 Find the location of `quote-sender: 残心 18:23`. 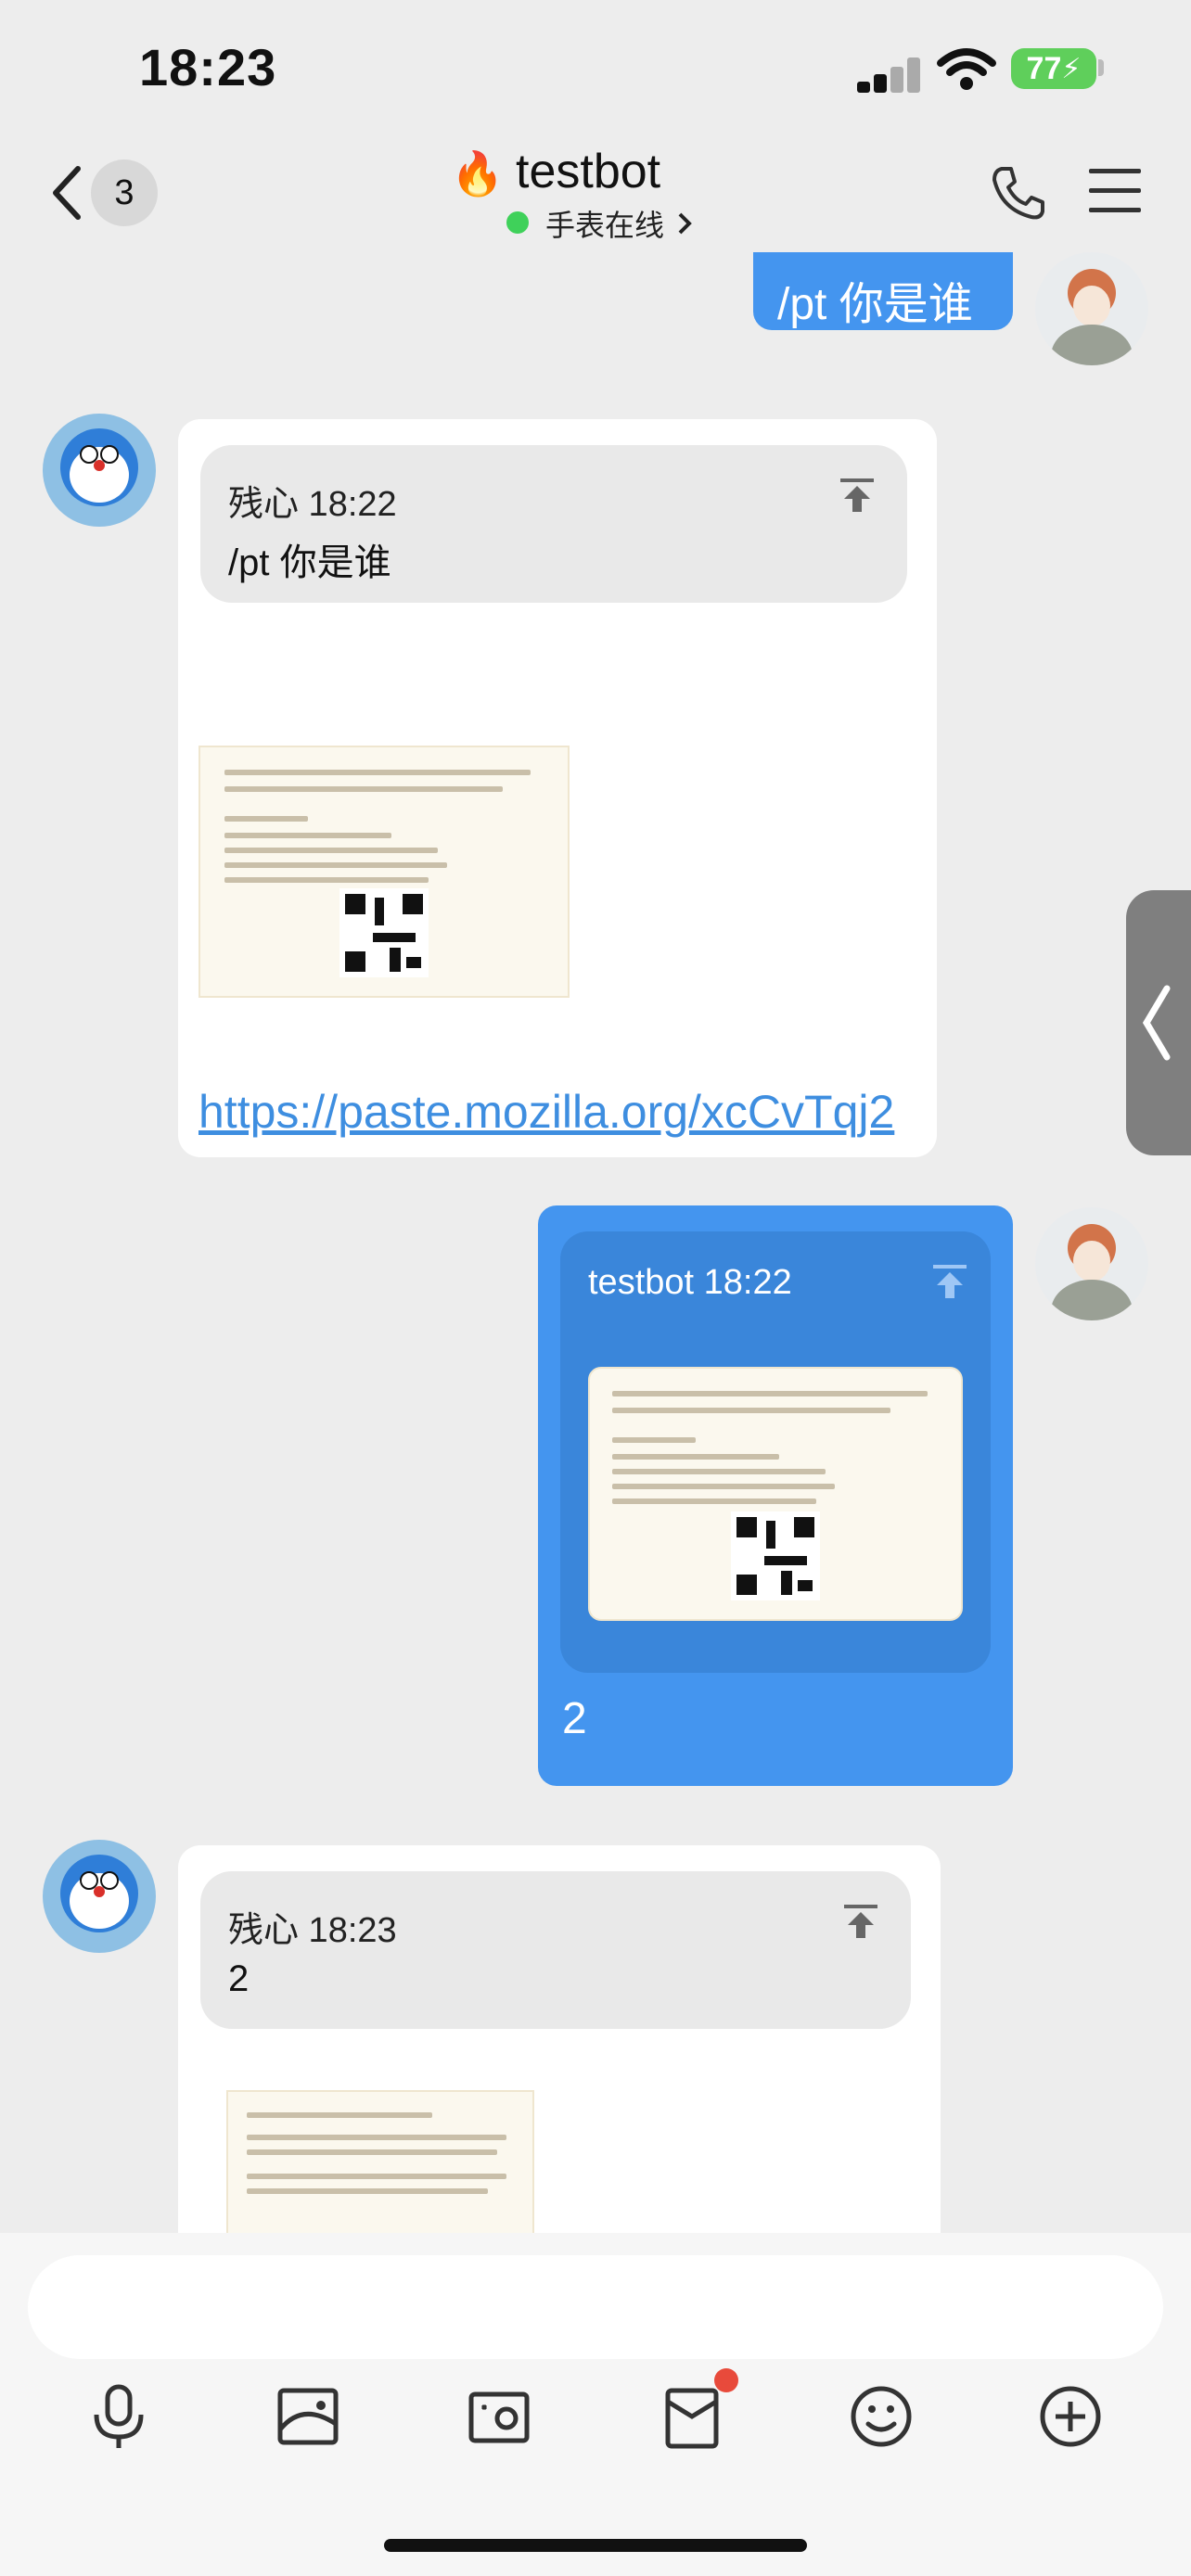

quote-sender: 残心 18:23 is located at coordinates (312, 1930).